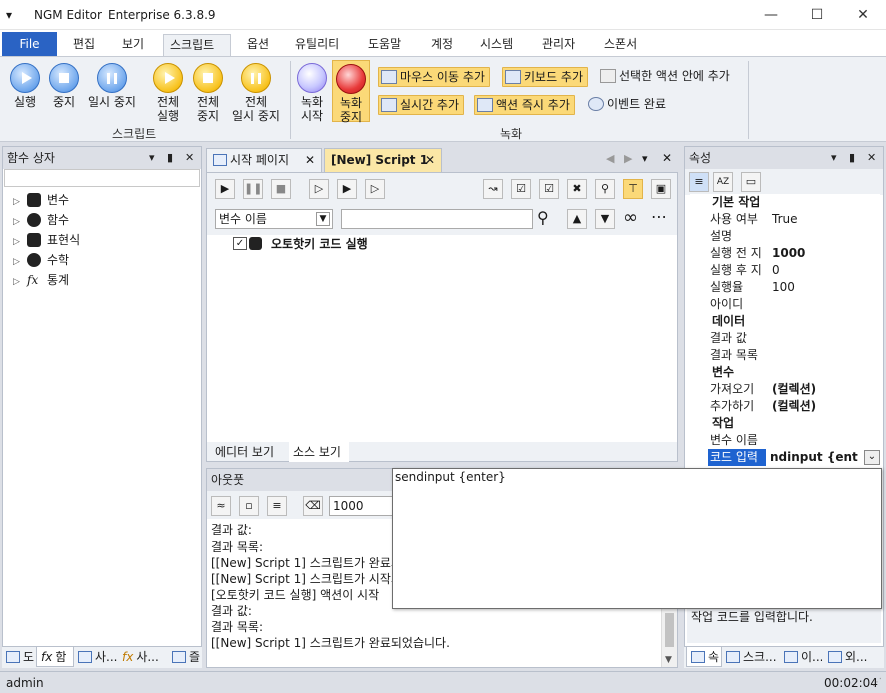  I want to click on prop-row-selected: 코드 입력ndinput {enter}⌄, so click(785, 457).